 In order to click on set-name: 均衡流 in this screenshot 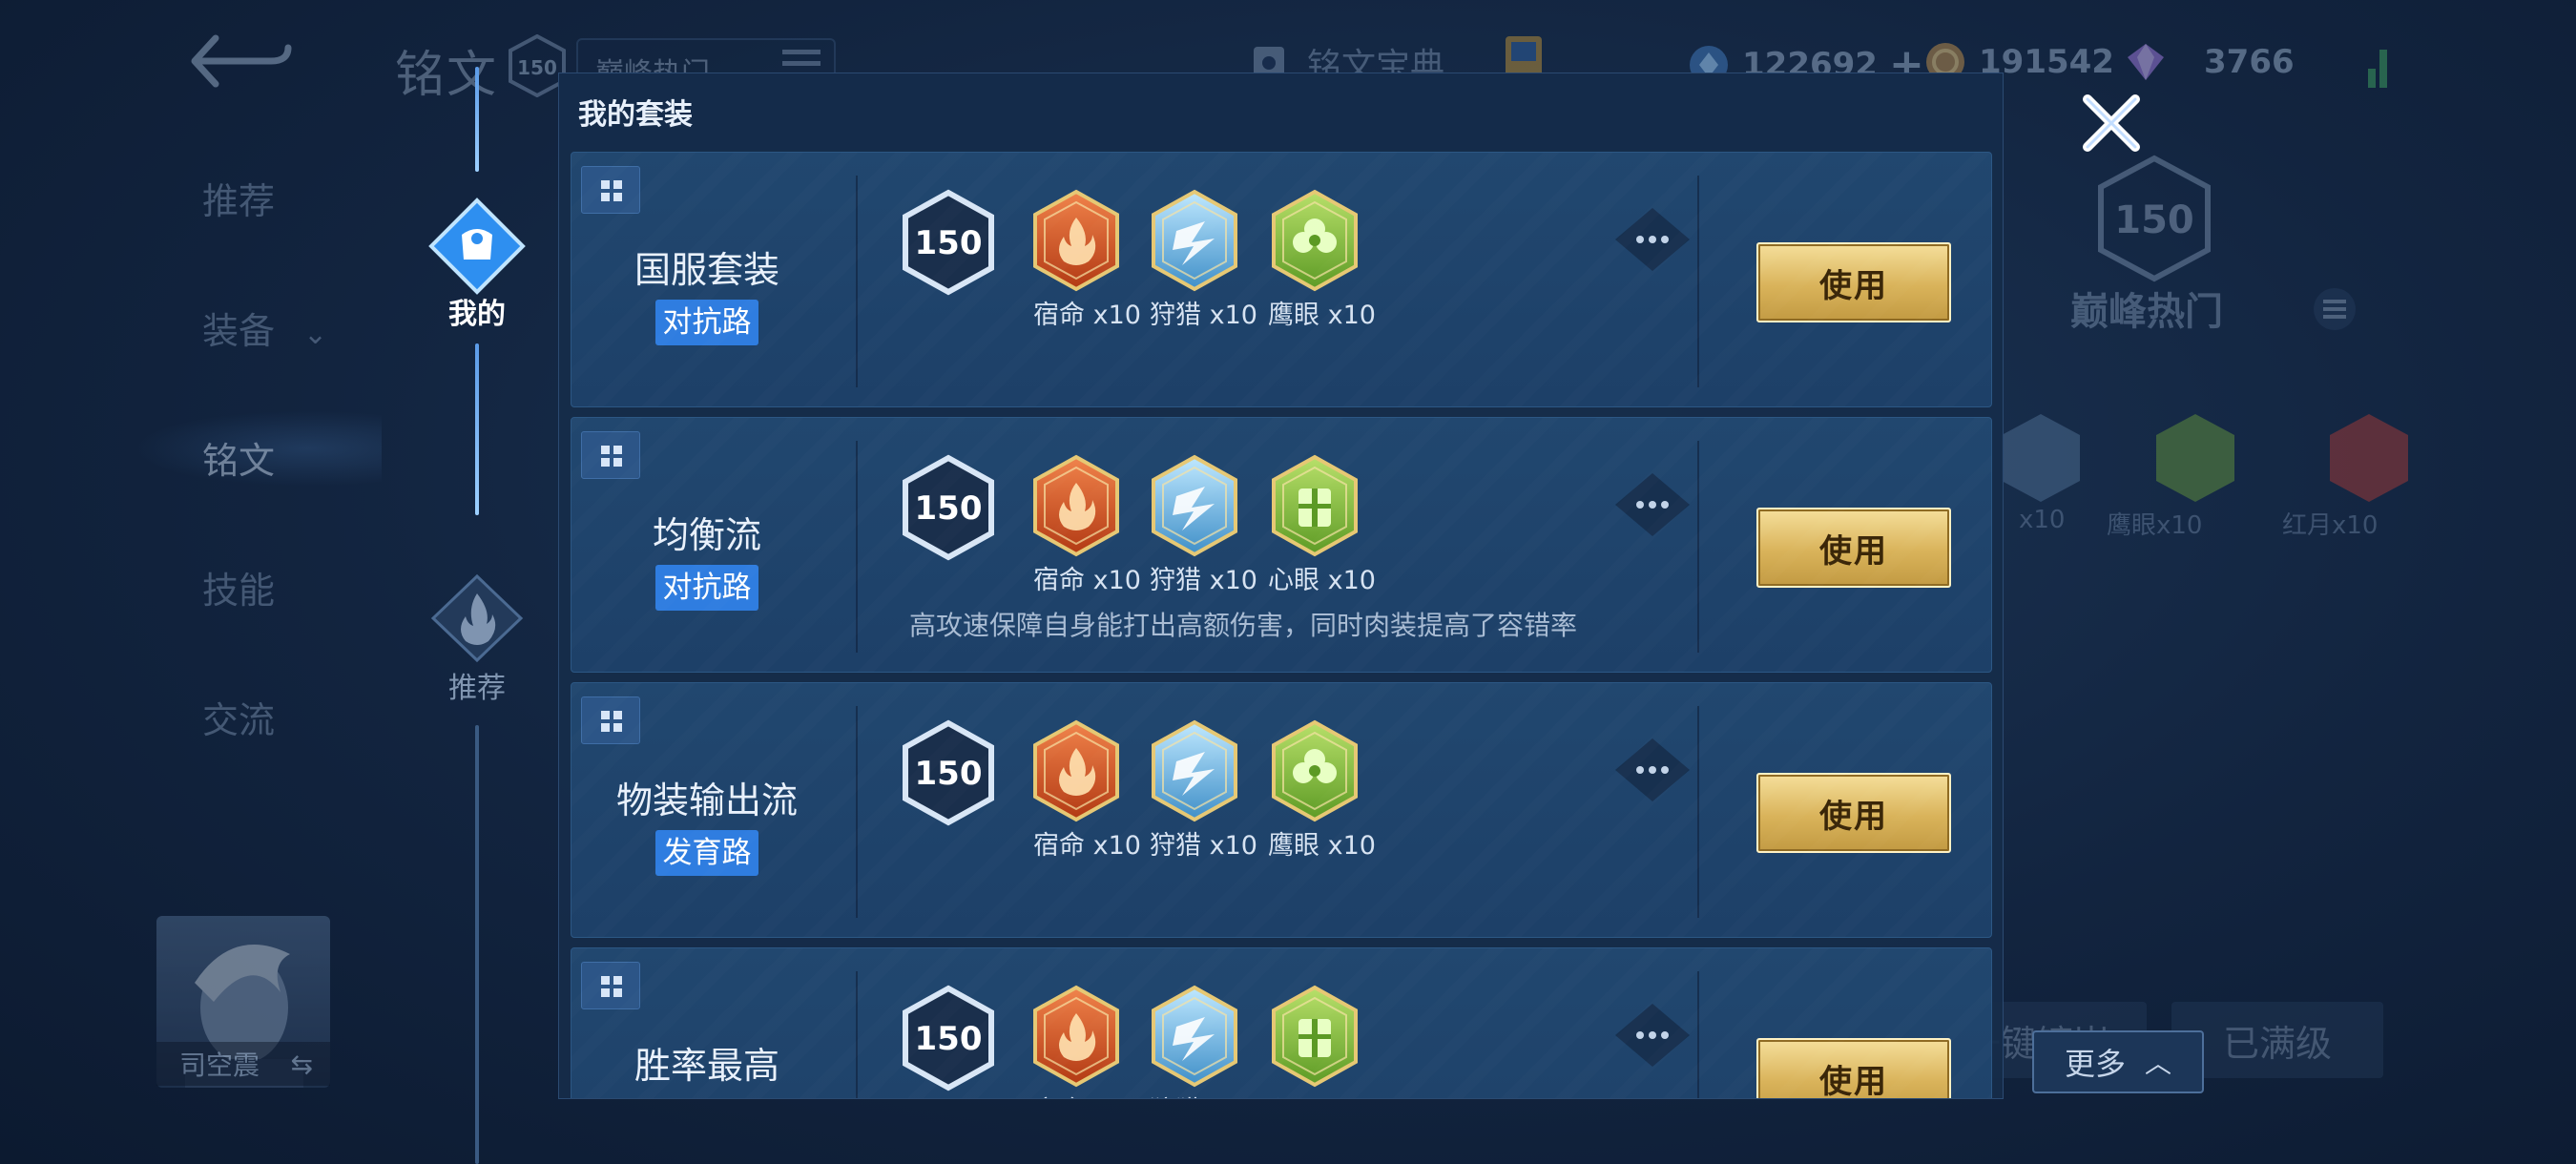, I will do `click(706, 535)`.